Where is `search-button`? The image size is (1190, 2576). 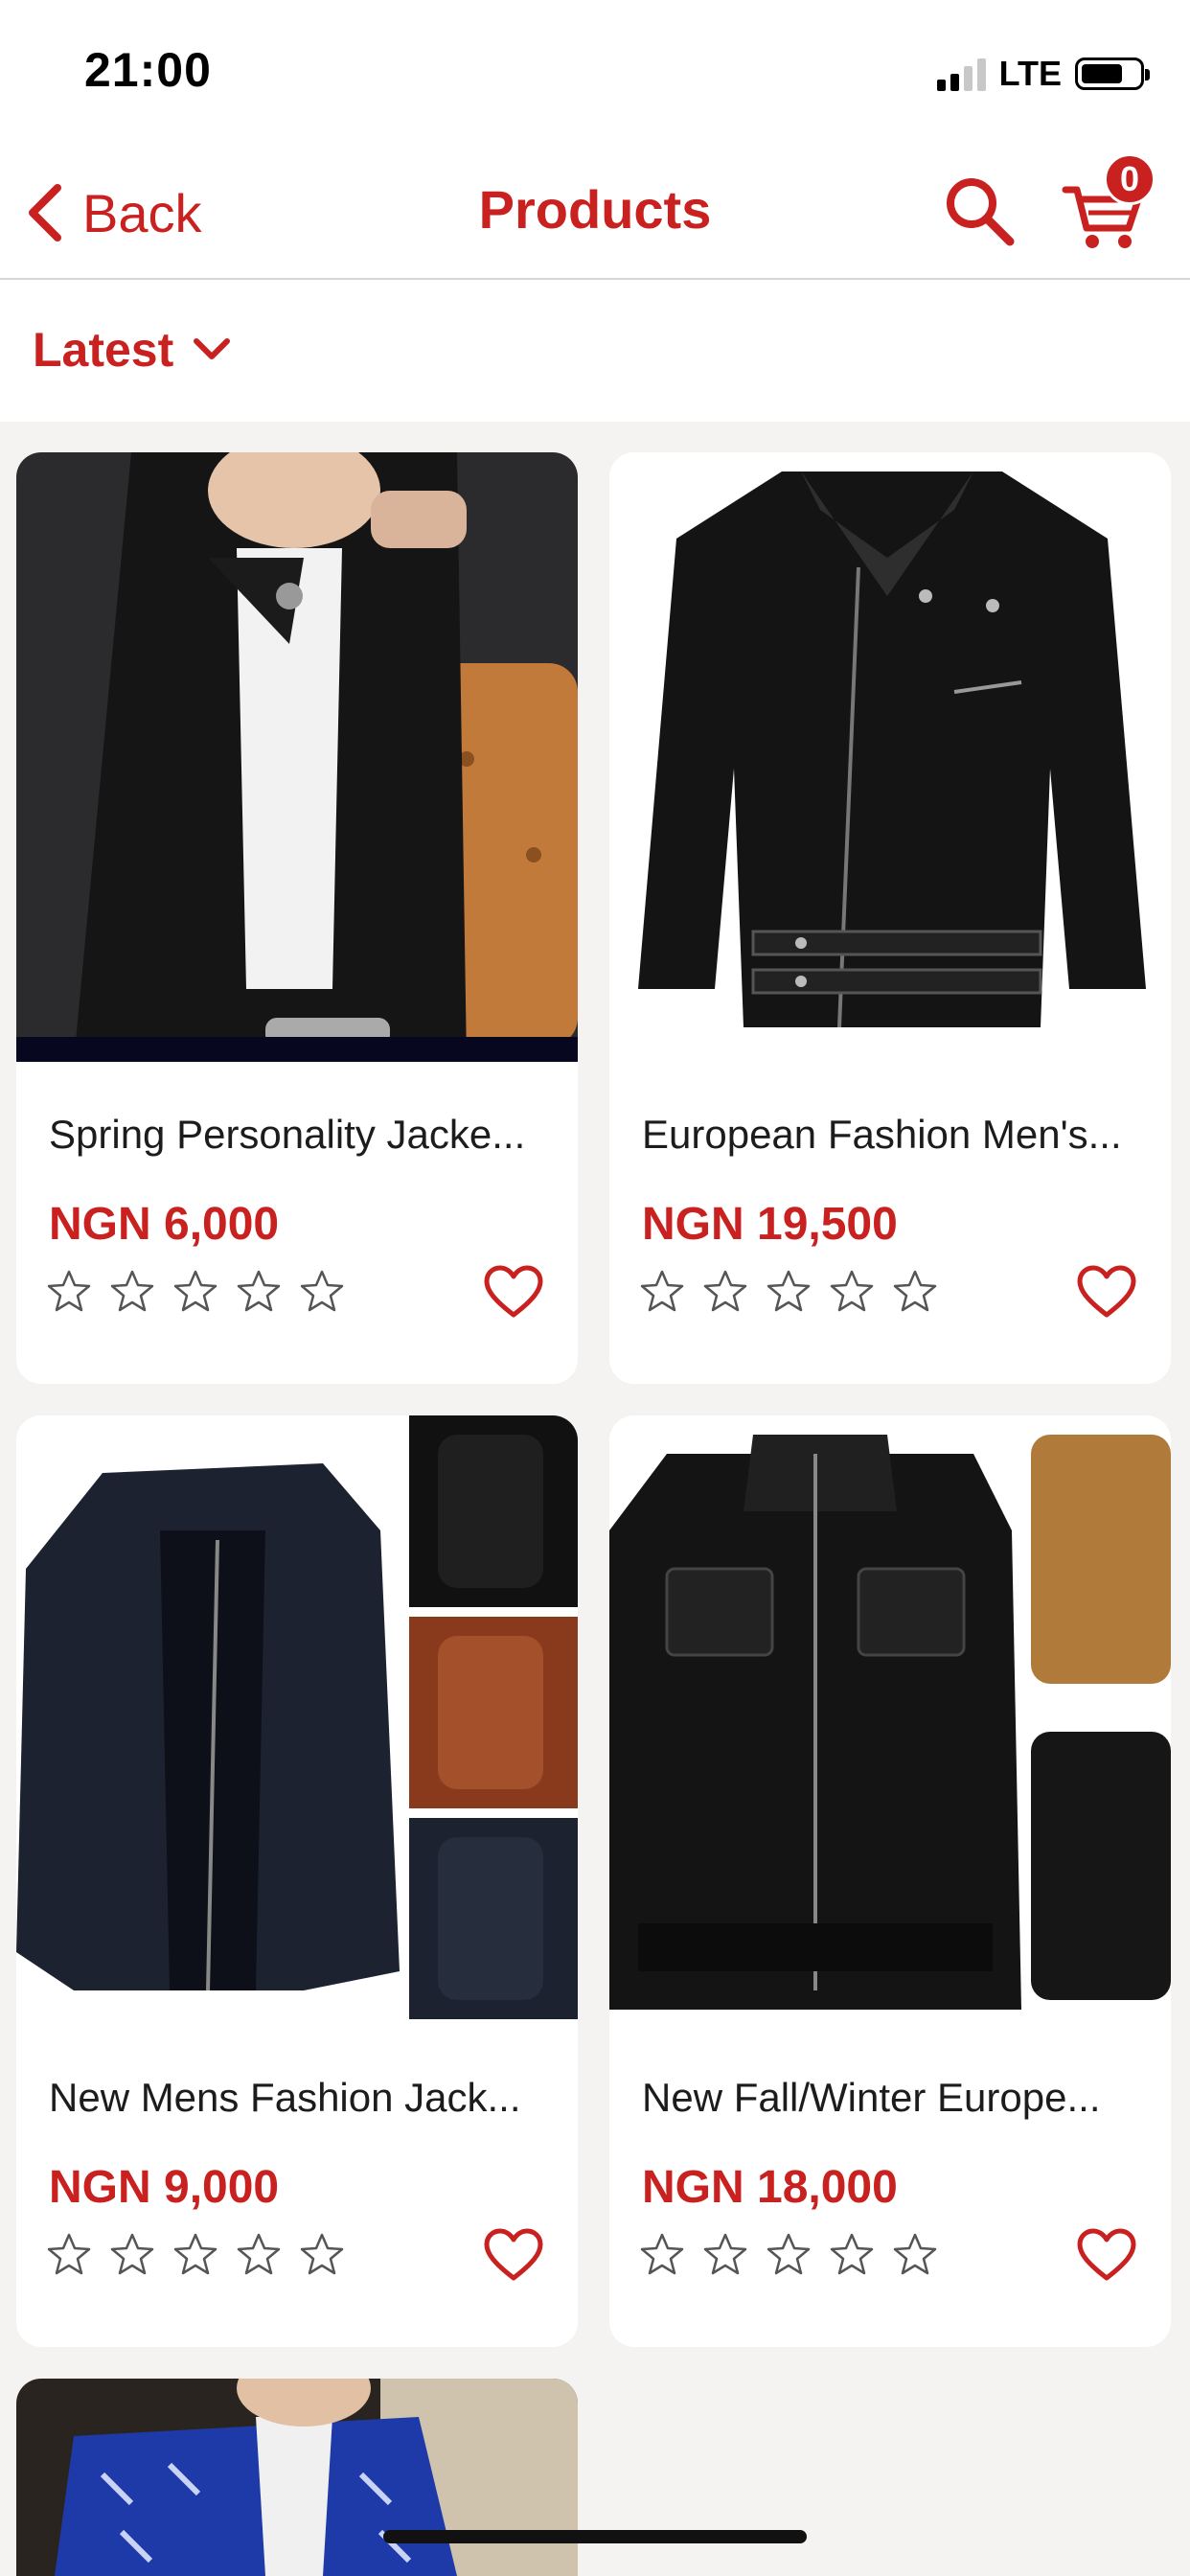 search-button is located at coordinates (980, 210).